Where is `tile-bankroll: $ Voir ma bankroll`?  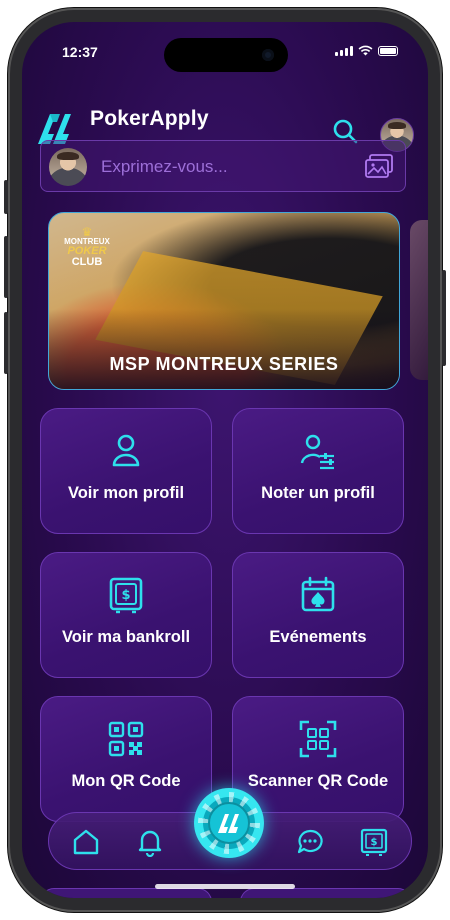
tile-bankroll: $ Voir ma bankroll is located at coordinates (126, 615).